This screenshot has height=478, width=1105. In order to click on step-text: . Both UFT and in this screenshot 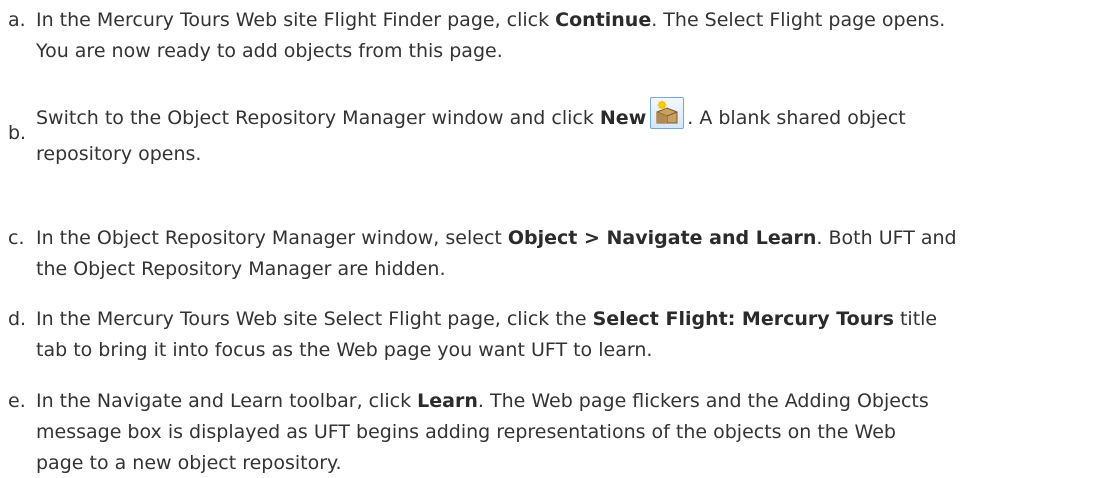, I will do `click(886, 238)`.